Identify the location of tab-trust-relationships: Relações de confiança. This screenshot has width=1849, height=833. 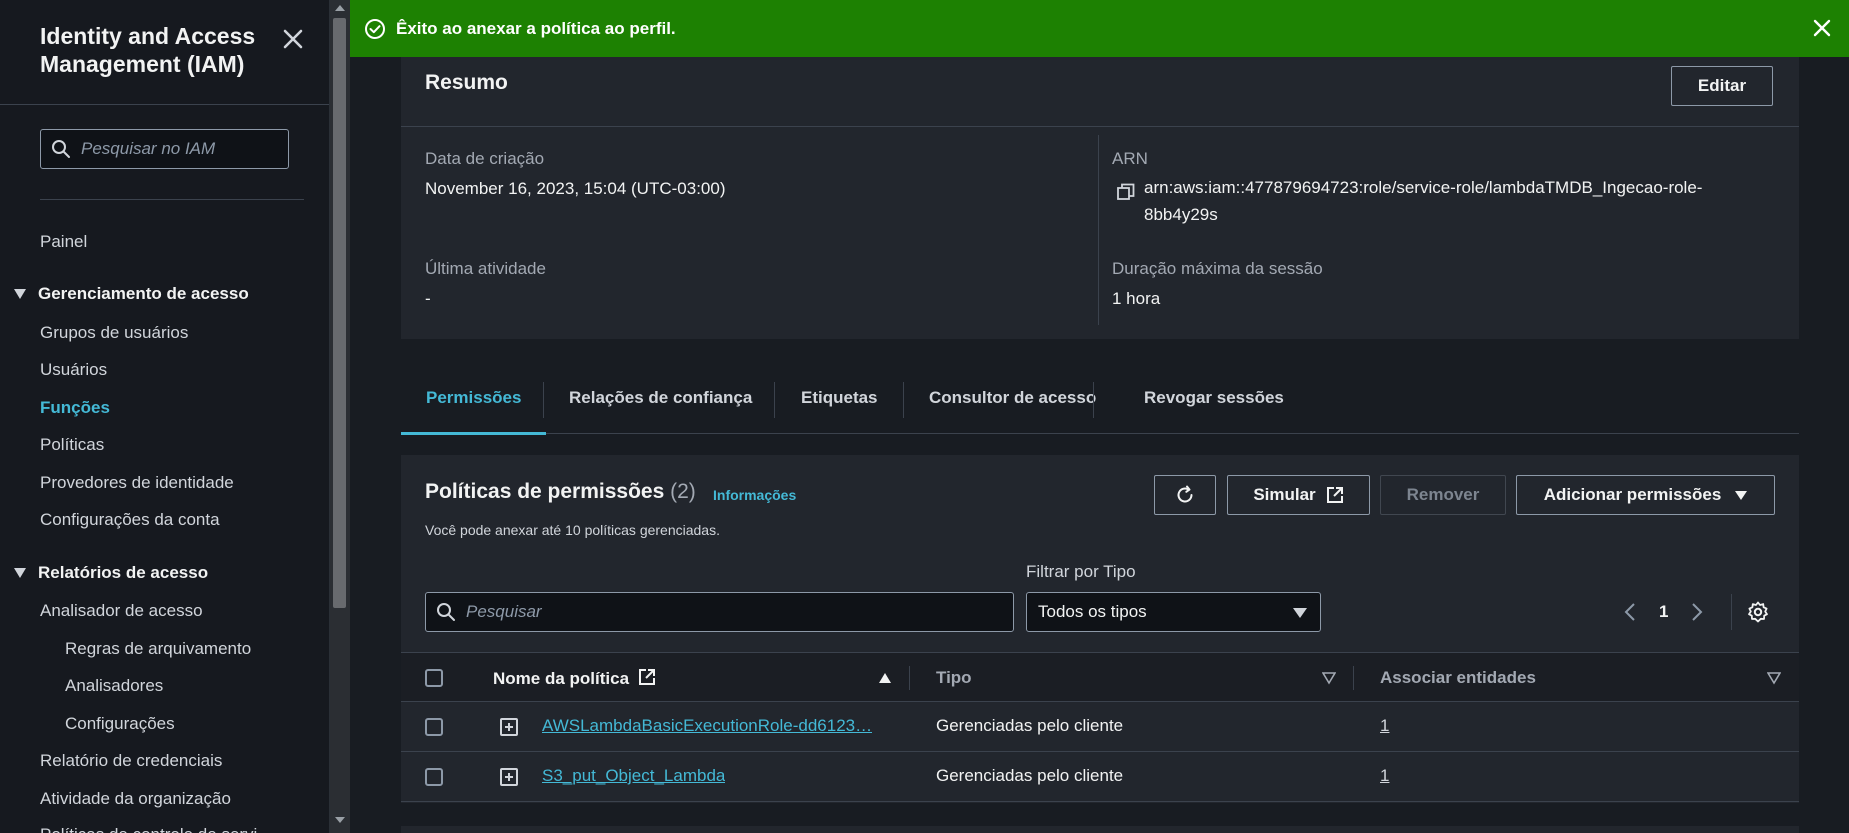
(660, 402).